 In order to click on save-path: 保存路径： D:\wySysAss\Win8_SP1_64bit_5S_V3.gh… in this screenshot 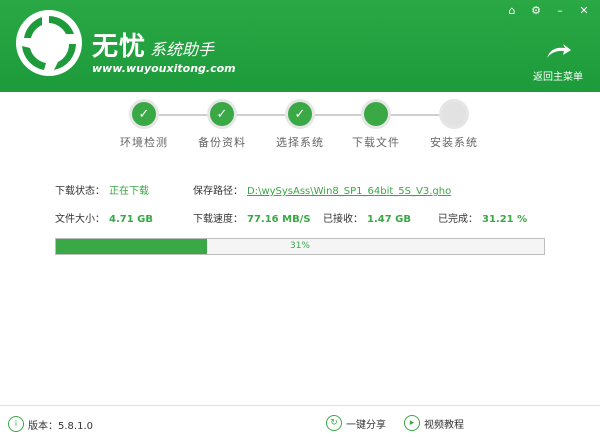, I will do `click(322, 189)`.